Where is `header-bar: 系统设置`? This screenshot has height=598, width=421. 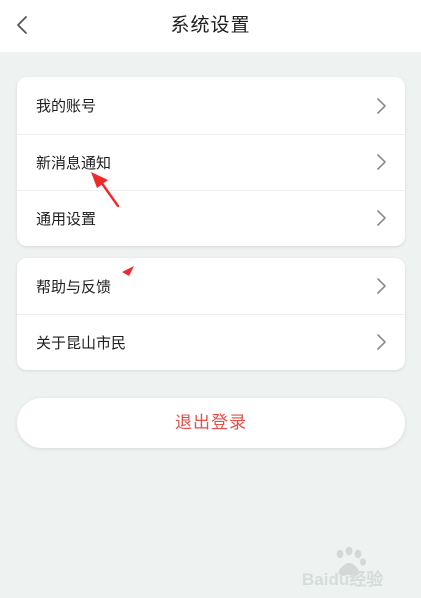
header-bar: 系统设置 is located at coordinates (210, 26).